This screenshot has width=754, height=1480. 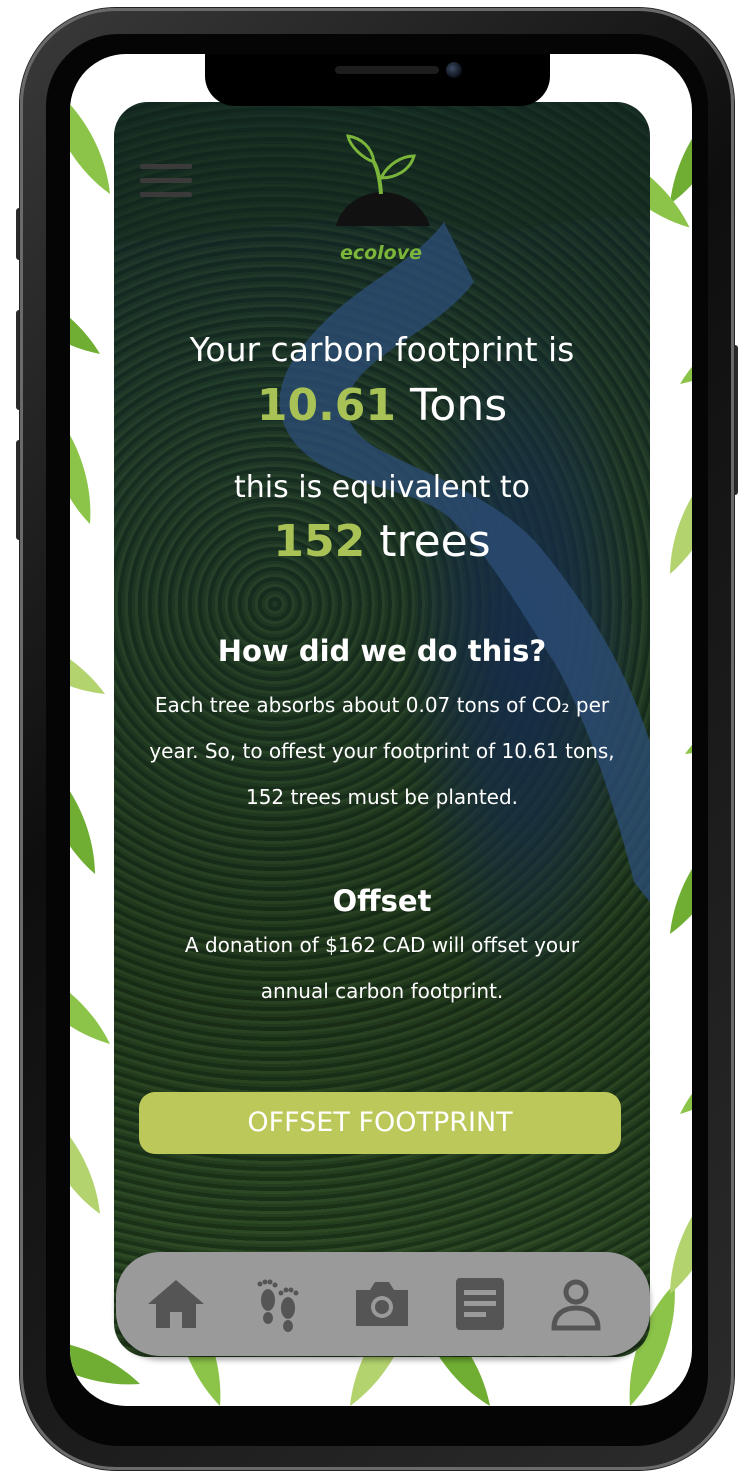 What do you see at coordinates (326, 405) in the screenshot?
I see `tons-number: 10.61` at bounding box center [326, 405].